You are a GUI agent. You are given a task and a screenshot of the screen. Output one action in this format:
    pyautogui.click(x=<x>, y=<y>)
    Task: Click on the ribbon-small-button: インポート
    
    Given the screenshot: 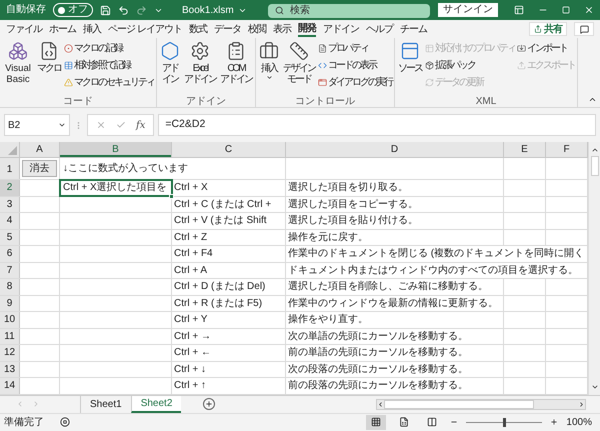 What is the action you would take?
    pyautogui.click(x=546, y=48)
    